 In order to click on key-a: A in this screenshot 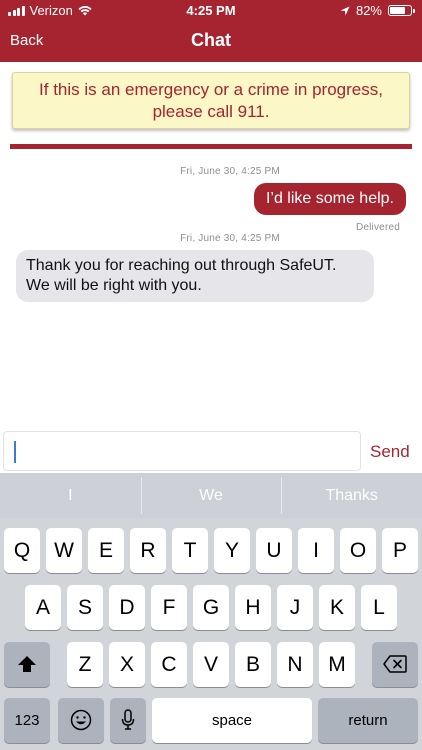, I will do `click(43, 607)`.